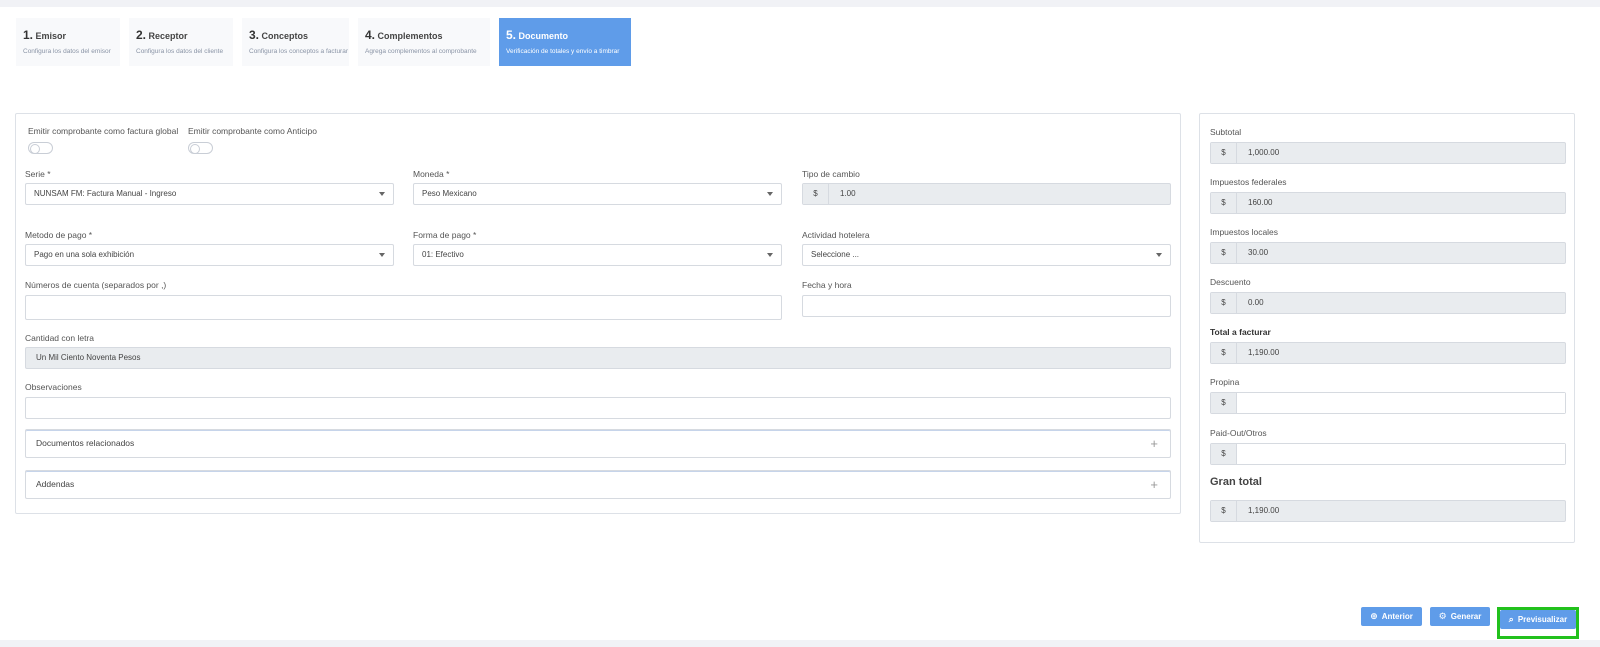 The image size is (1600, 647). I want to click on propina-input: $, so click(1388, 403).